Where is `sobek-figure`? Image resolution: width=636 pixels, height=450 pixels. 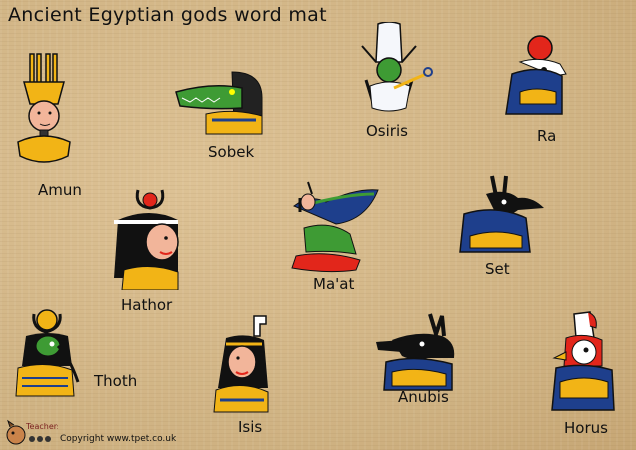
sobek-figure is located at coordinates (222, 103).